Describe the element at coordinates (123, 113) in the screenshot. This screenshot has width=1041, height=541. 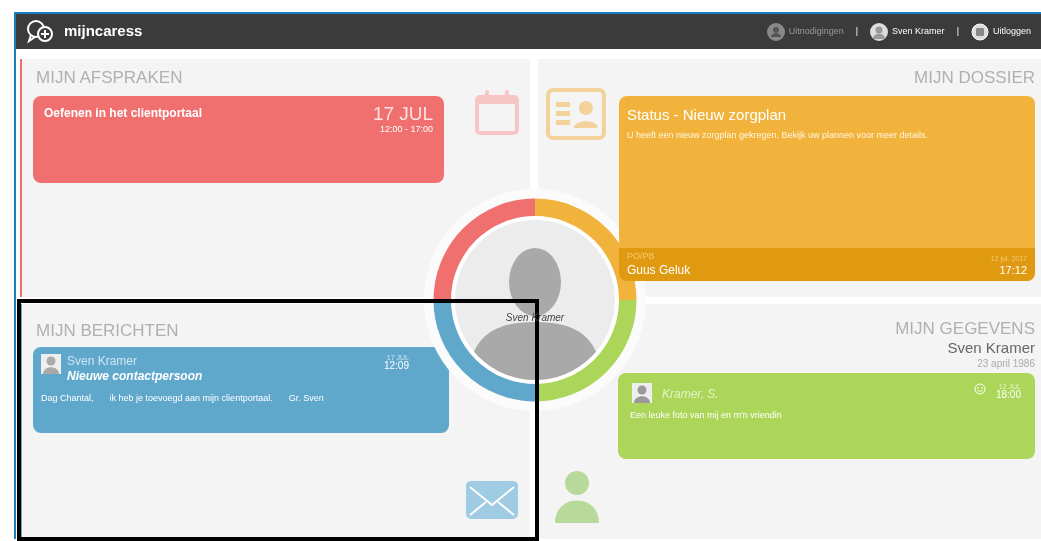
I see `appointment-title: Oefenen in het clientportaal` at that location.